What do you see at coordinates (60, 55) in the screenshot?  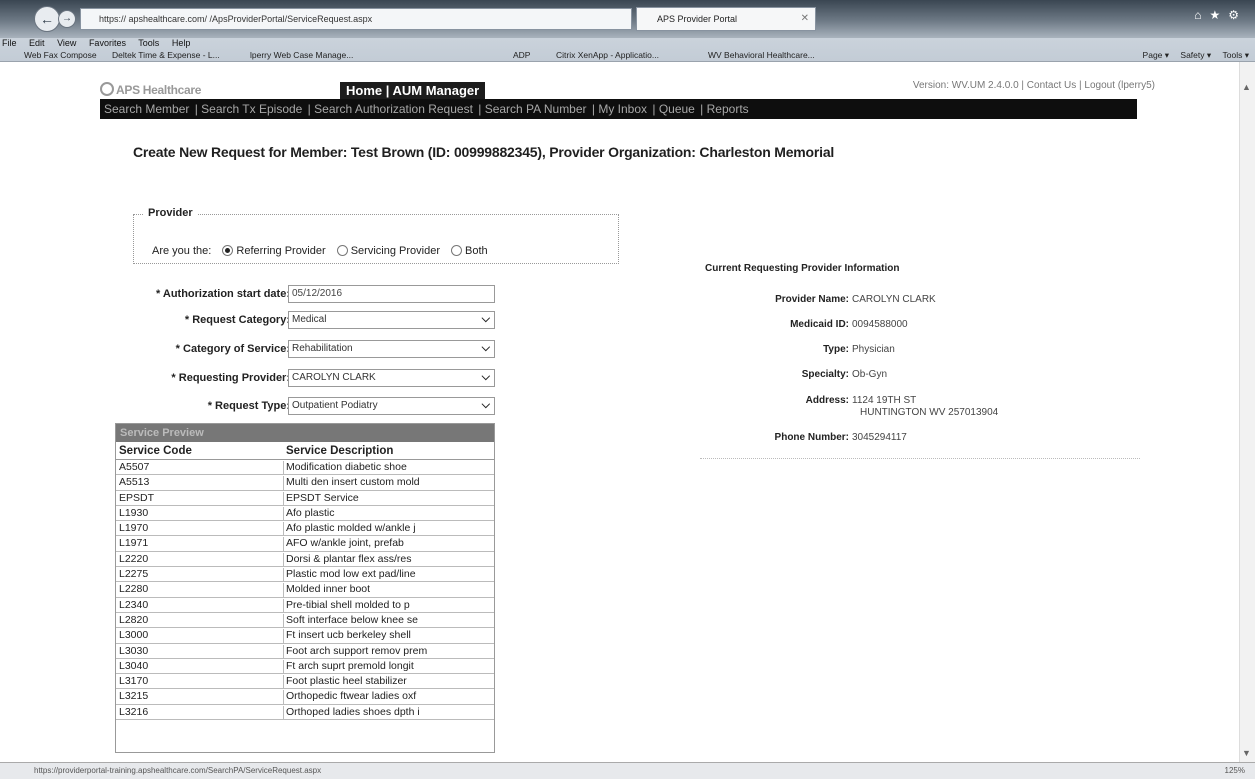 I see `favorite-web-fax: Web Fax Compose` at bounding box center [60, 55].